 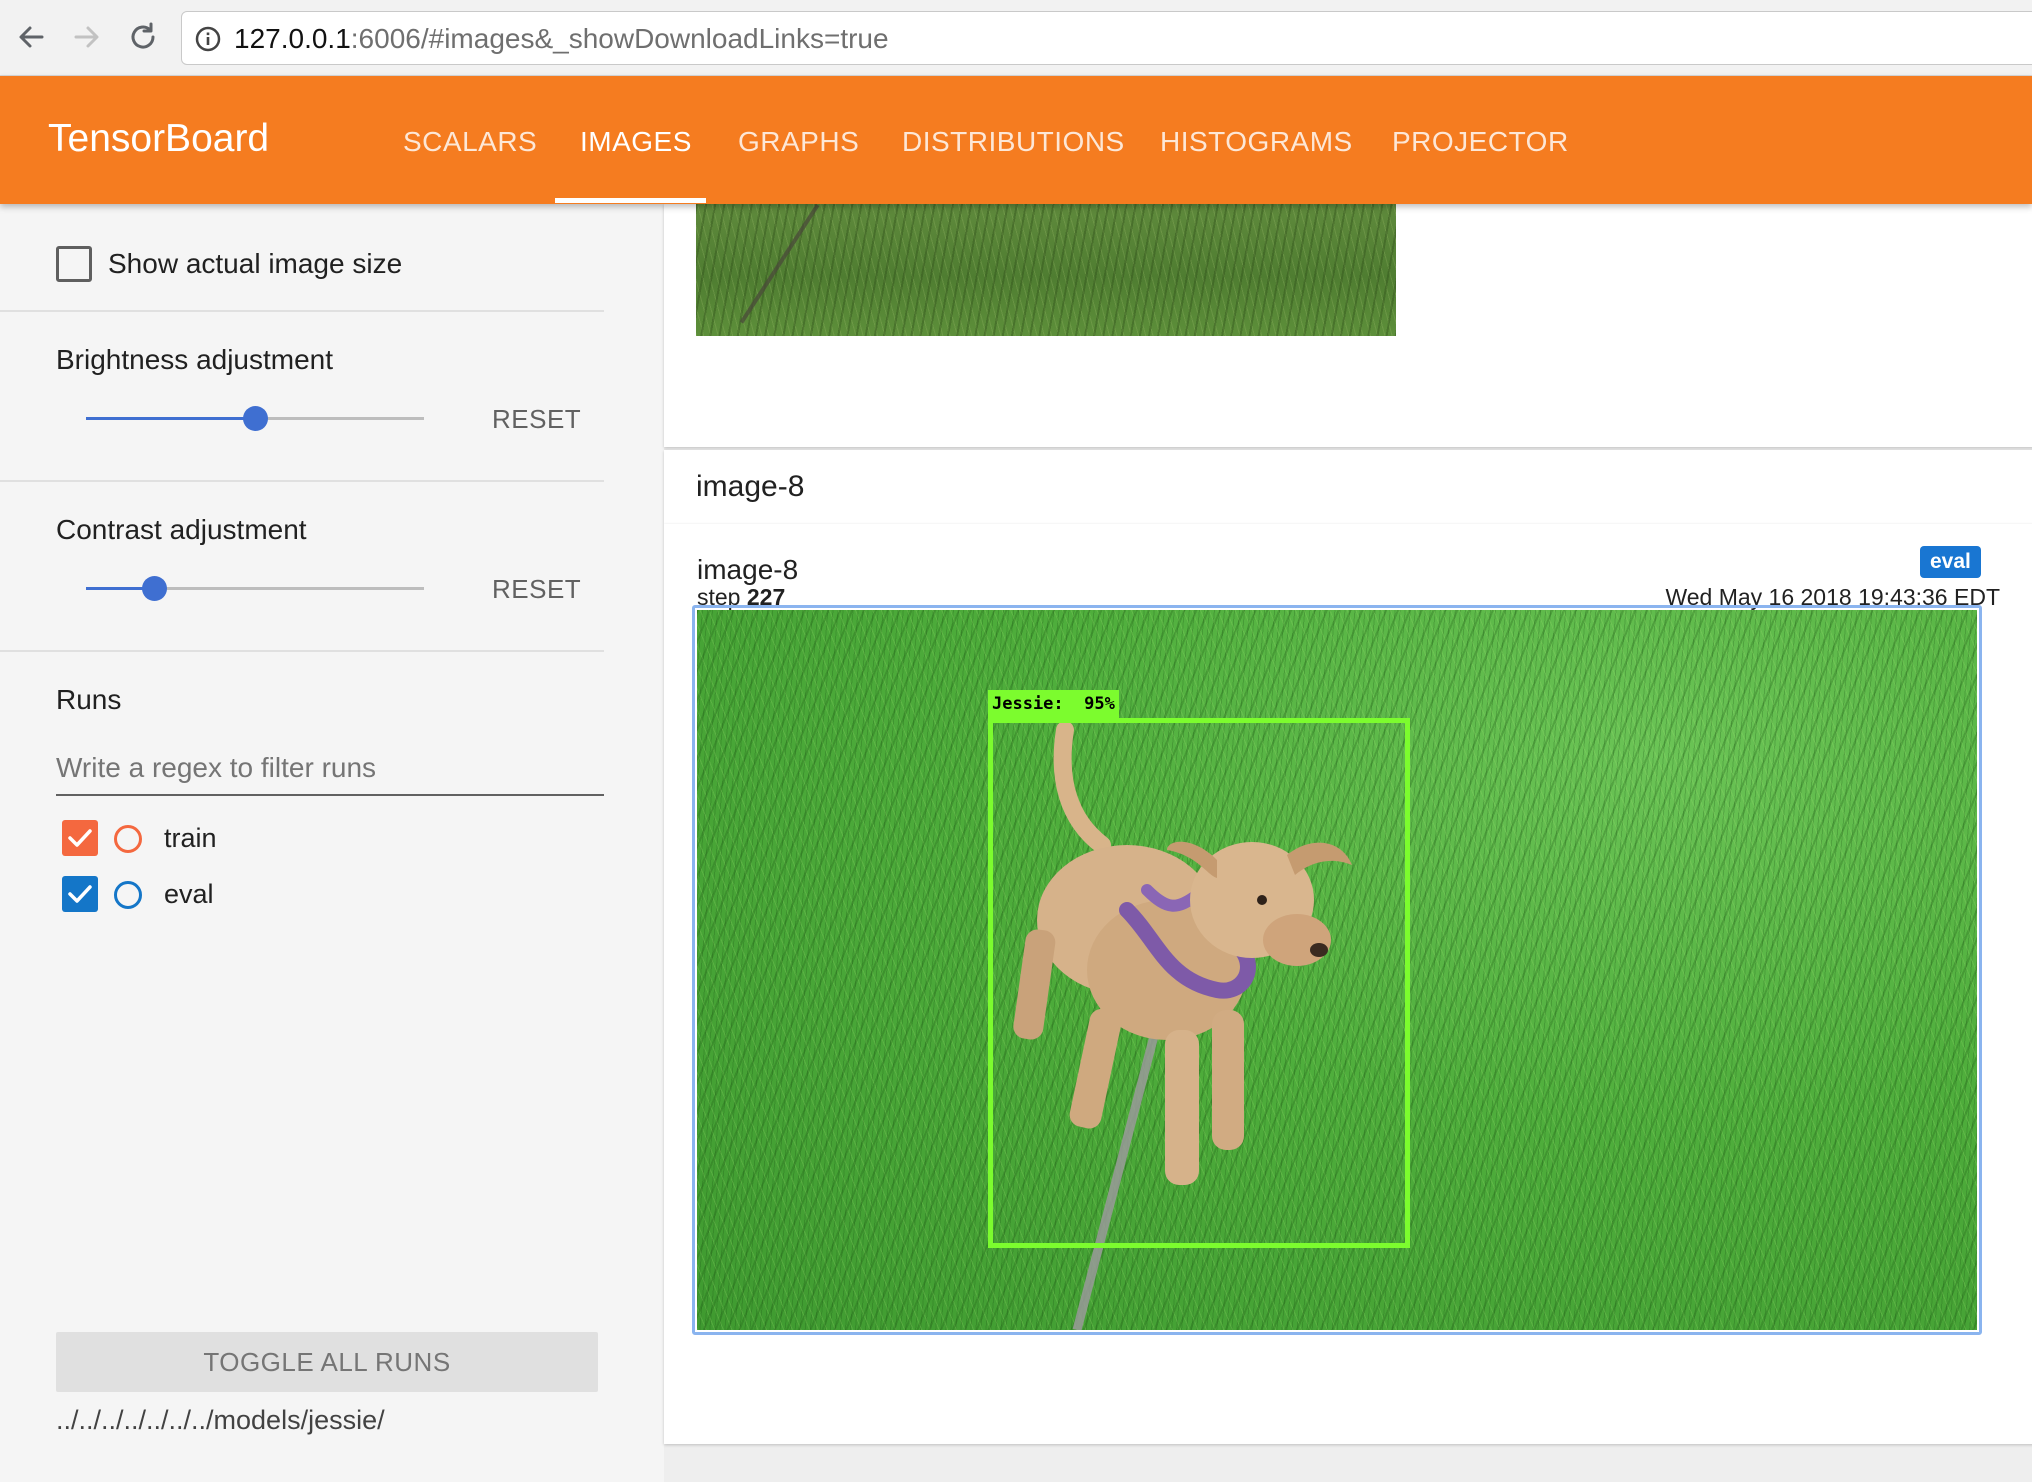 I want to click on tag-section-header: image-8, so click(x=1348, y=487).